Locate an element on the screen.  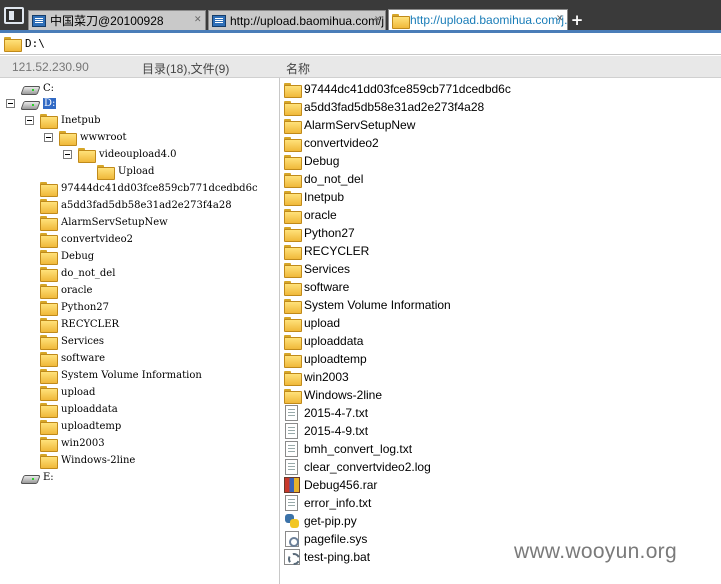
tree-node: software is located at coordinates (72, 358).